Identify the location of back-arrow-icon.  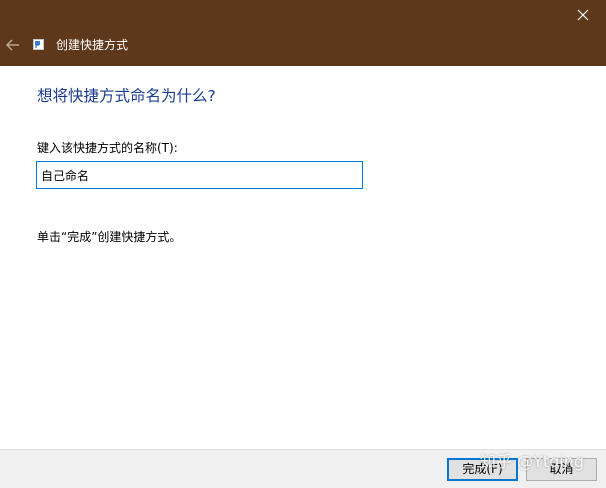
(12, 45).